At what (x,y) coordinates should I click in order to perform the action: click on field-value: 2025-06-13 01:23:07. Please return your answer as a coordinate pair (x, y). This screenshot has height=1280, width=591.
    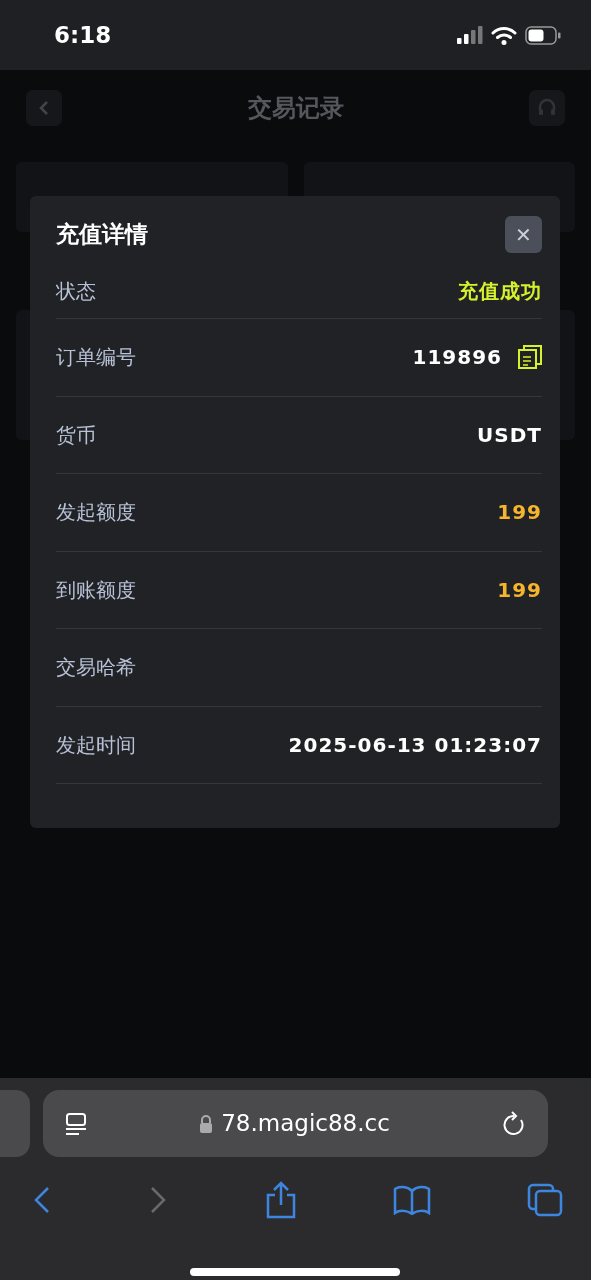
    Looking at the image, I should click on (415, 745).